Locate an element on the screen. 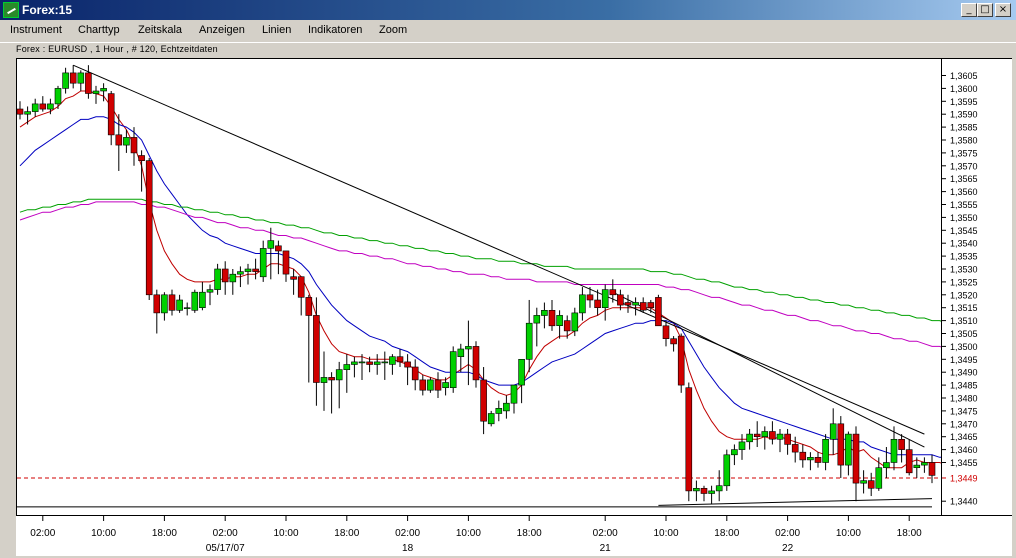 The height and width of the screenshot is (558, 1016). y-tick-label: 1,3455 is located at coordinates (964, 463).